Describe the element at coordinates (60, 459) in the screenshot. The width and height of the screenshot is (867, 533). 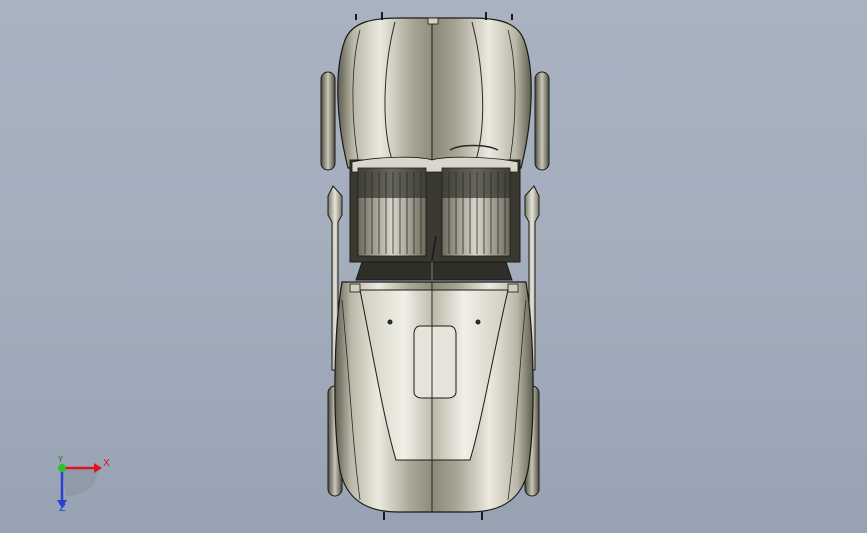
I see `y-axis-label: Y` at that location.